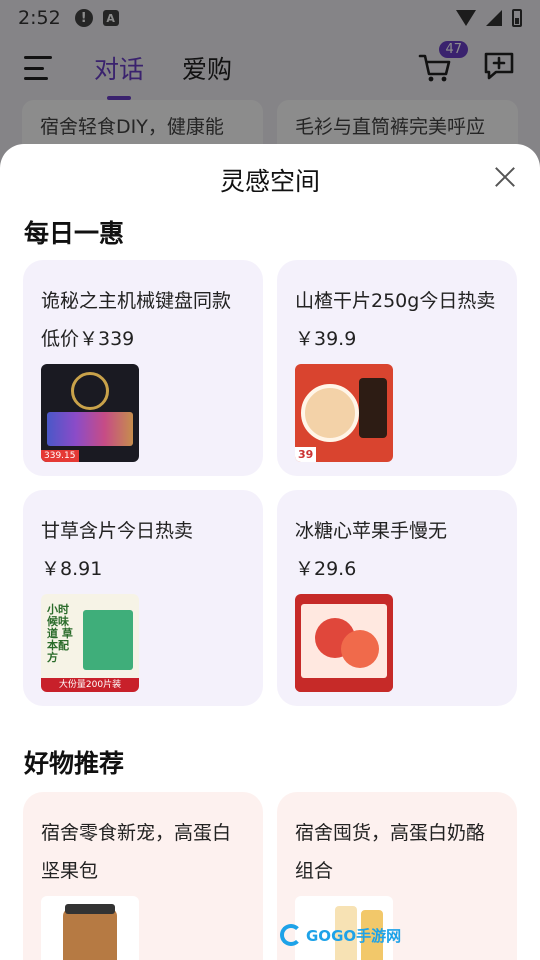 The image size is (540, 960). What do you see at coordinates (143, 598) in the screenshot?
I see `deal-card: 甘草含片今日热卖￥8.91 小时候味道 草本配方 大份量200片装` at bounding box center [143, 598].